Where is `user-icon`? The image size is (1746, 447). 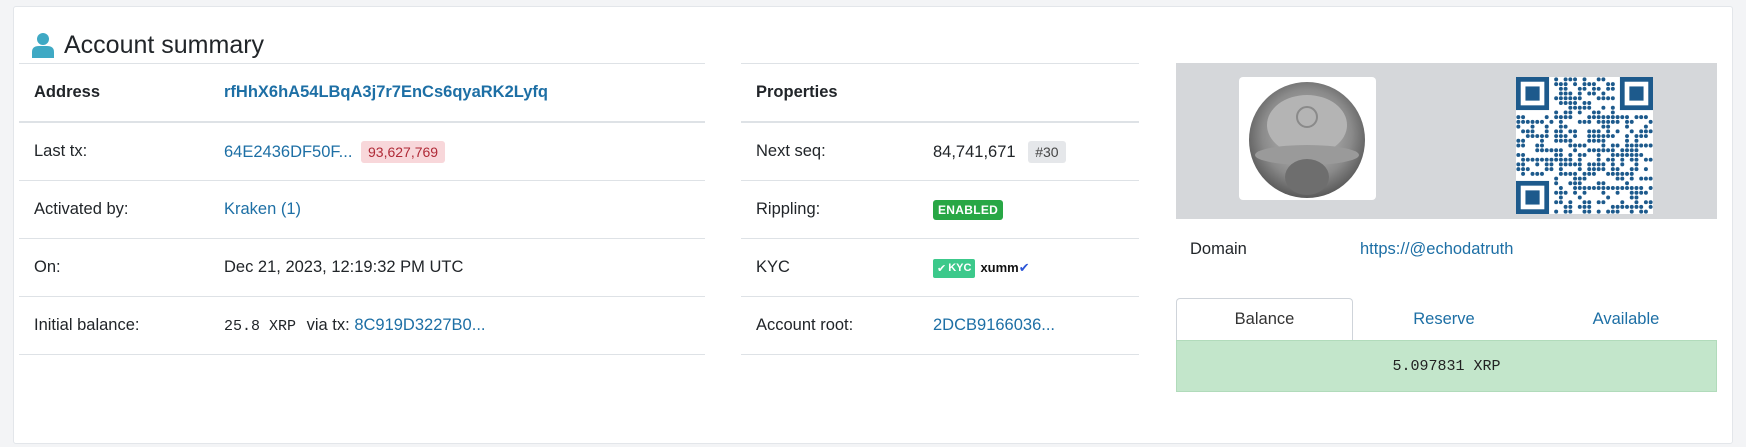
user-icon is located at coordinates (43, 45).